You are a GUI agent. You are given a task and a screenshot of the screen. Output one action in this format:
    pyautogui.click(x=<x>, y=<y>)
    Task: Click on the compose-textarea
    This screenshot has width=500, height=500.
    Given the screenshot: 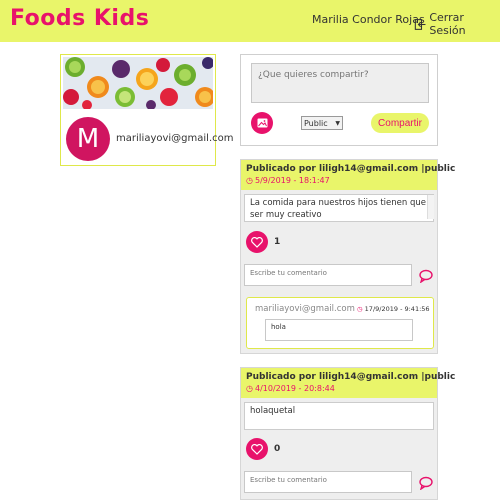 What is the action you would take?
    pyautogui.click(x=340, y=83)
    